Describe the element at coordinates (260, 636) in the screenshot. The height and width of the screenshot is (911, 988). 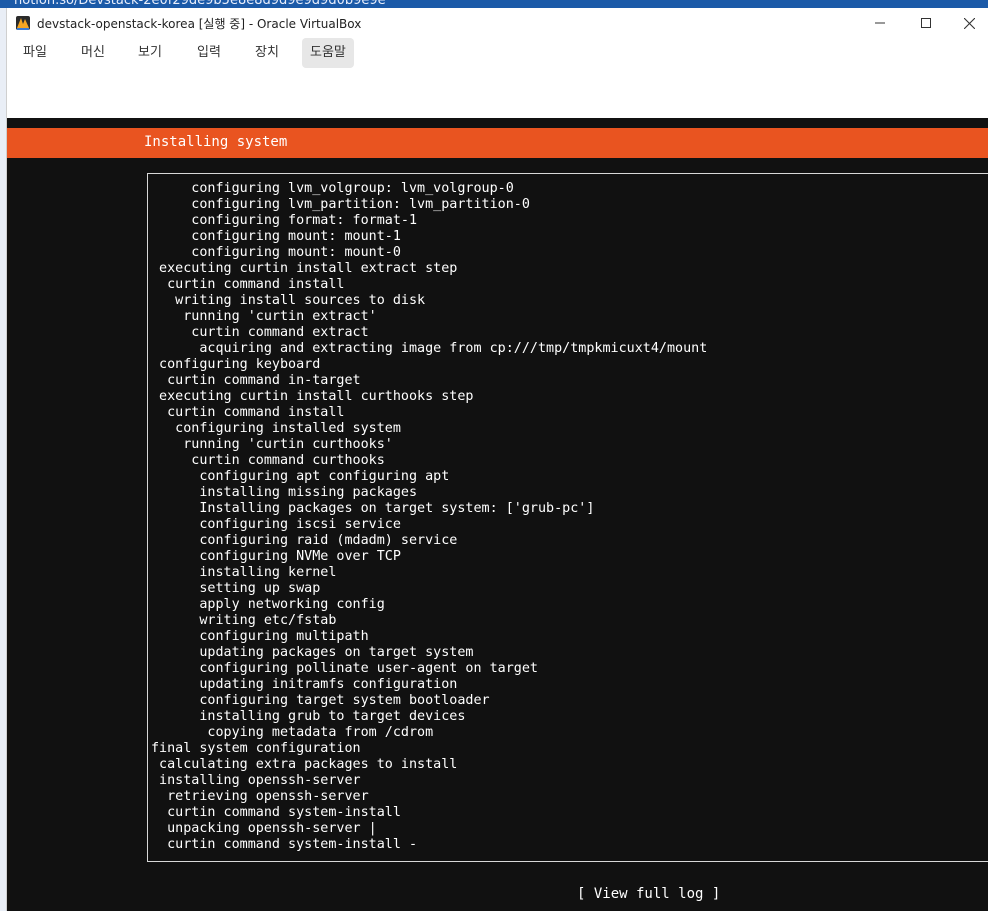
I see `log-line: configuring multipath` at that location.